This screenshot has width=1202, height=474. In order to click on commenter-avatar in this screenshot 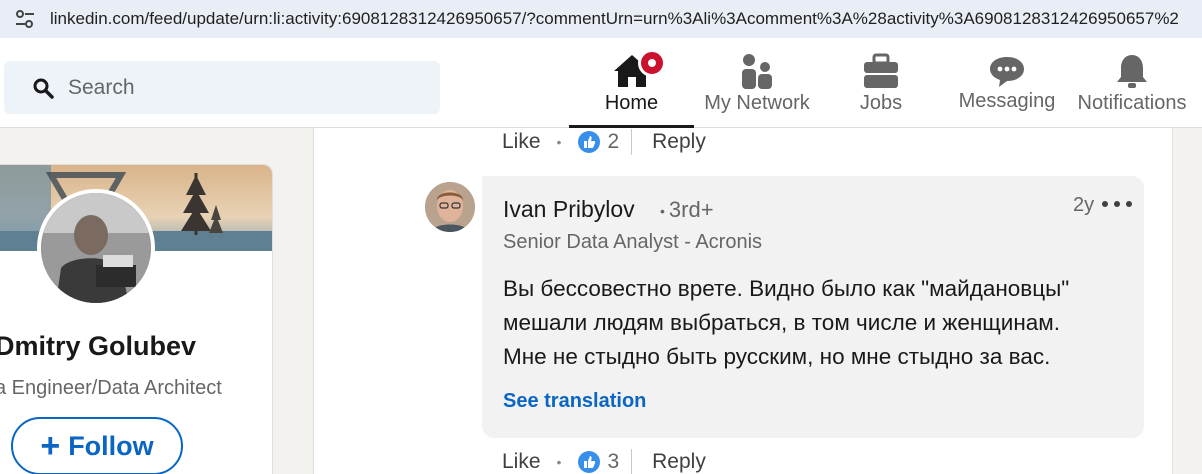, I will do `click(450, 207)`.